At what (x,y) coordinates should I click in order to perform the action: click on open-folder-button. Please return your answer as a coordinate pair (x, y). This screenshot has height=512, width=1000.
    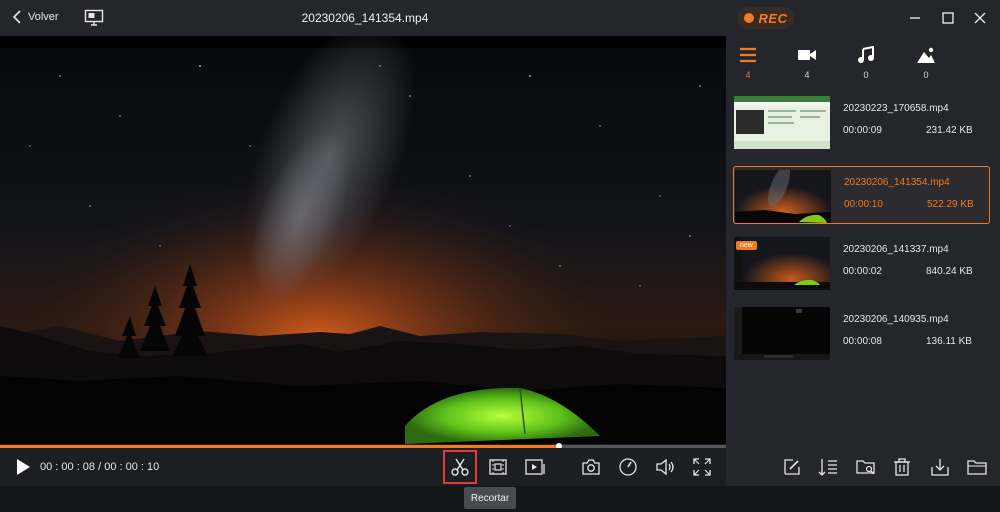
    Looking at the image, I should click on (866, 467).